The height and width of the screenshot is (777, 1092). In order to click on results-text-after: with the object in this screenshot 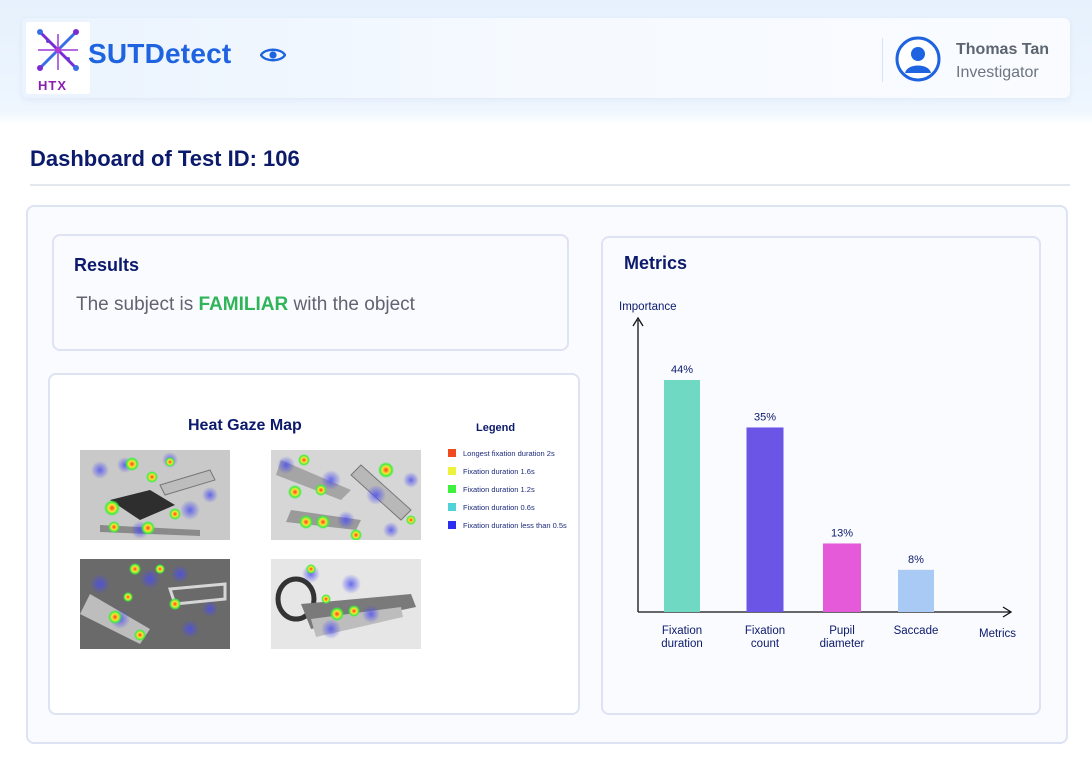, I will do `click(351, 304)`.